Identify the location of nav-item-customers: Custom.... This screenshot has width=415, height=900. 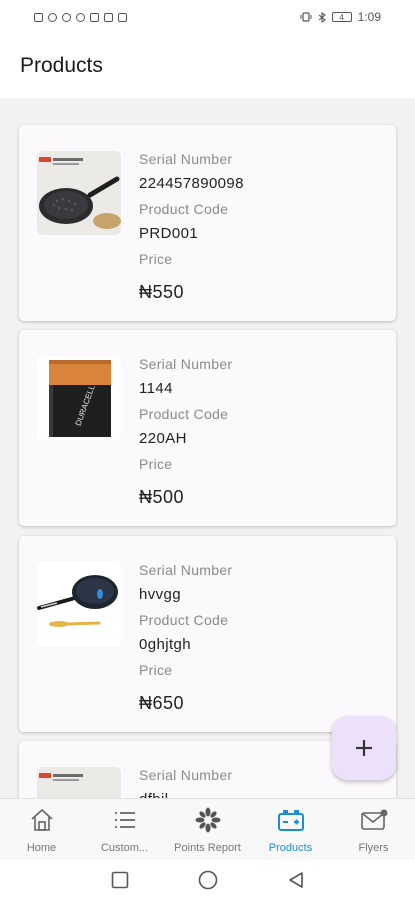
(124, 829).